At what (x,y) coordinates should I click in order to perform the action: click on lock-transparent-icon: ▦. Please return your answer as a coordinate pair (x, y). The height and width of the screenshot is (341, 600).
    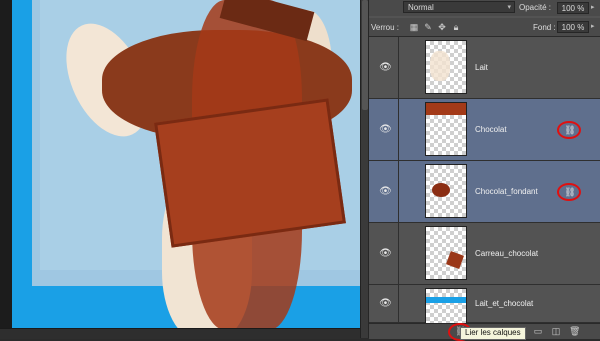
    Looking at the image, I should click on (414, 27).